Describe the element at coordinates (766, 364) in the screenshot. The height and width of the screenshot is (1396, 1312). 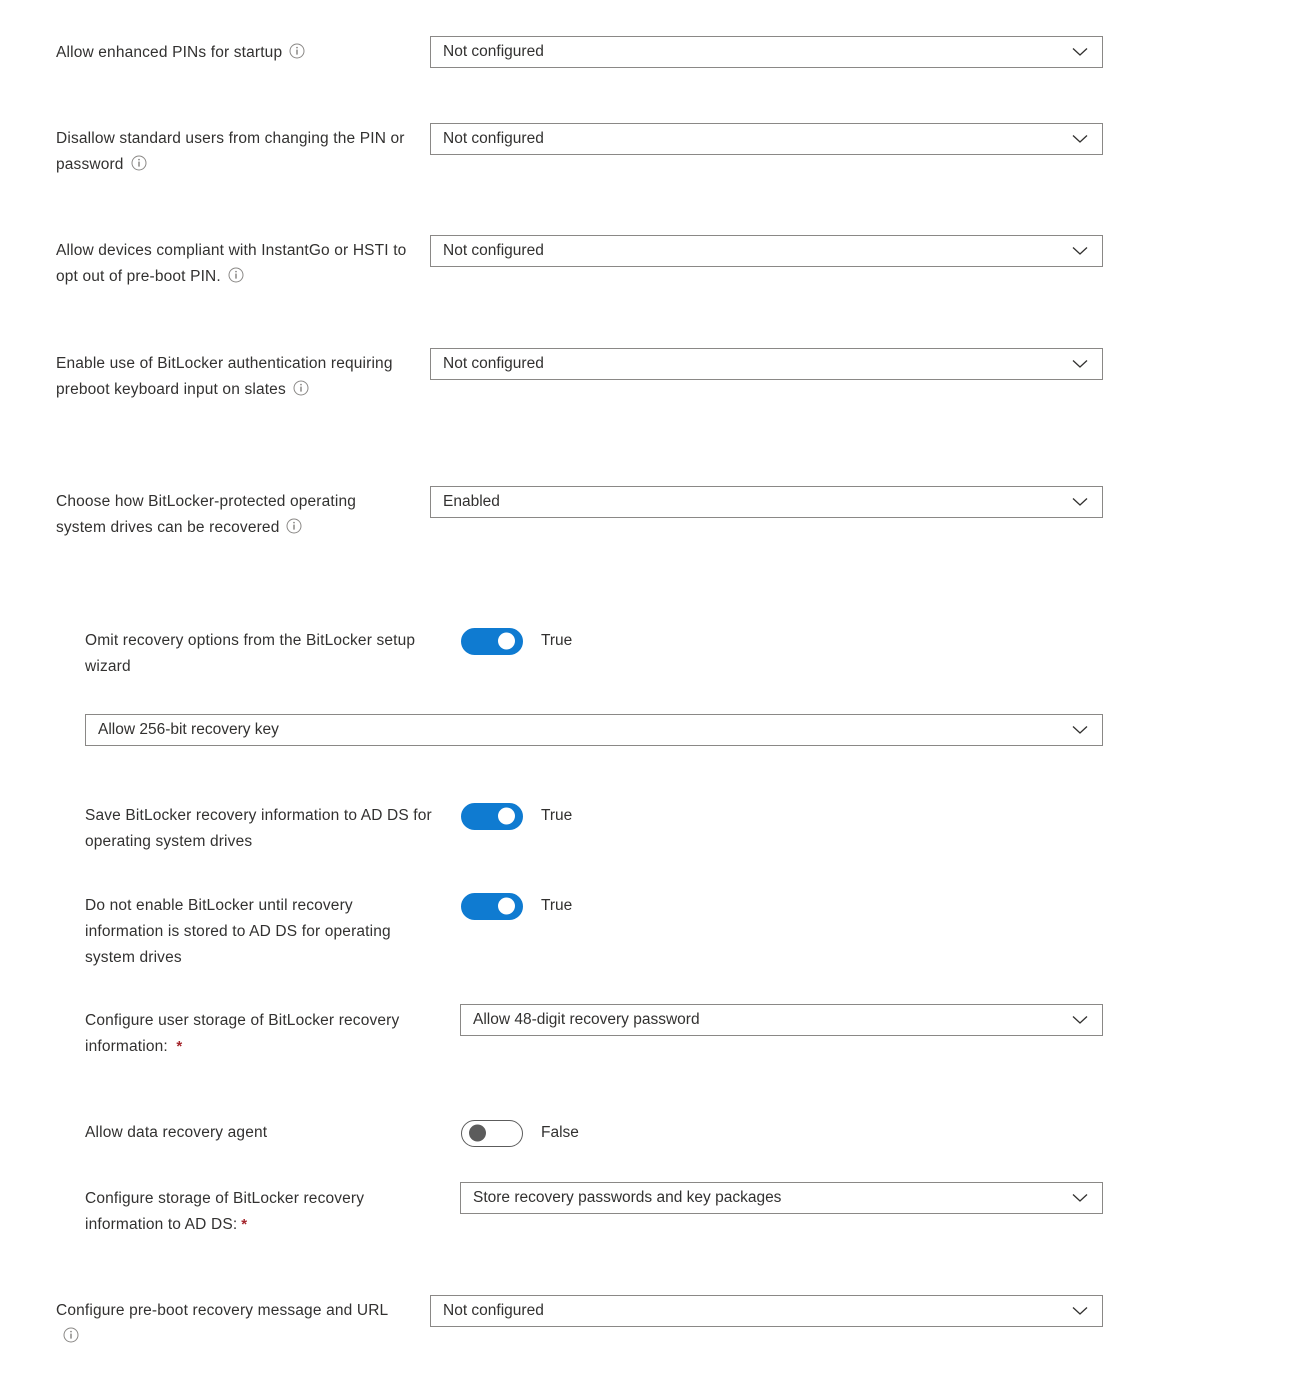
I see `setting-dropdown-enable-use-of-bitlocker-authentication-requiring-preboot-keyboard-input-on-slates: Not configured` at that location.